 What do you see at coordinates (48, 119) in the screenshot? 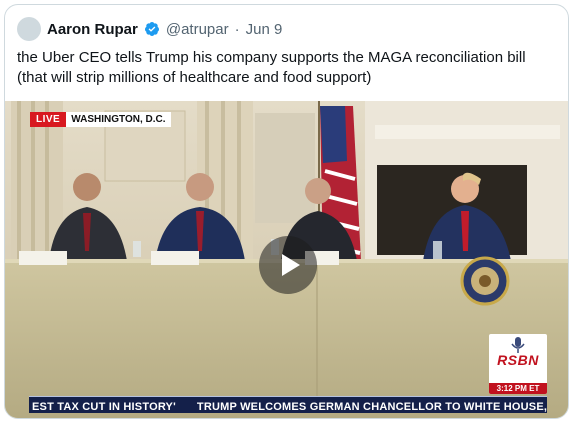
I see `live-label: LIVE` at bounding box center [48, 119].